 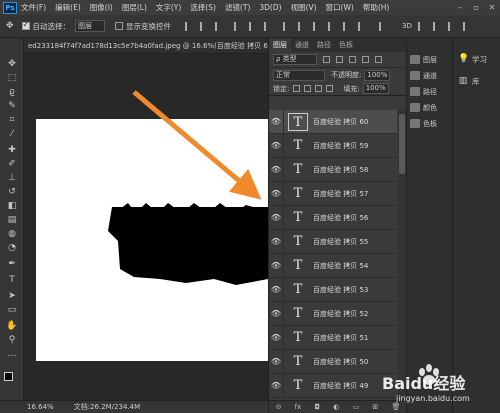 I want to click on group-icon: ▭, so click(x=356, y=407).